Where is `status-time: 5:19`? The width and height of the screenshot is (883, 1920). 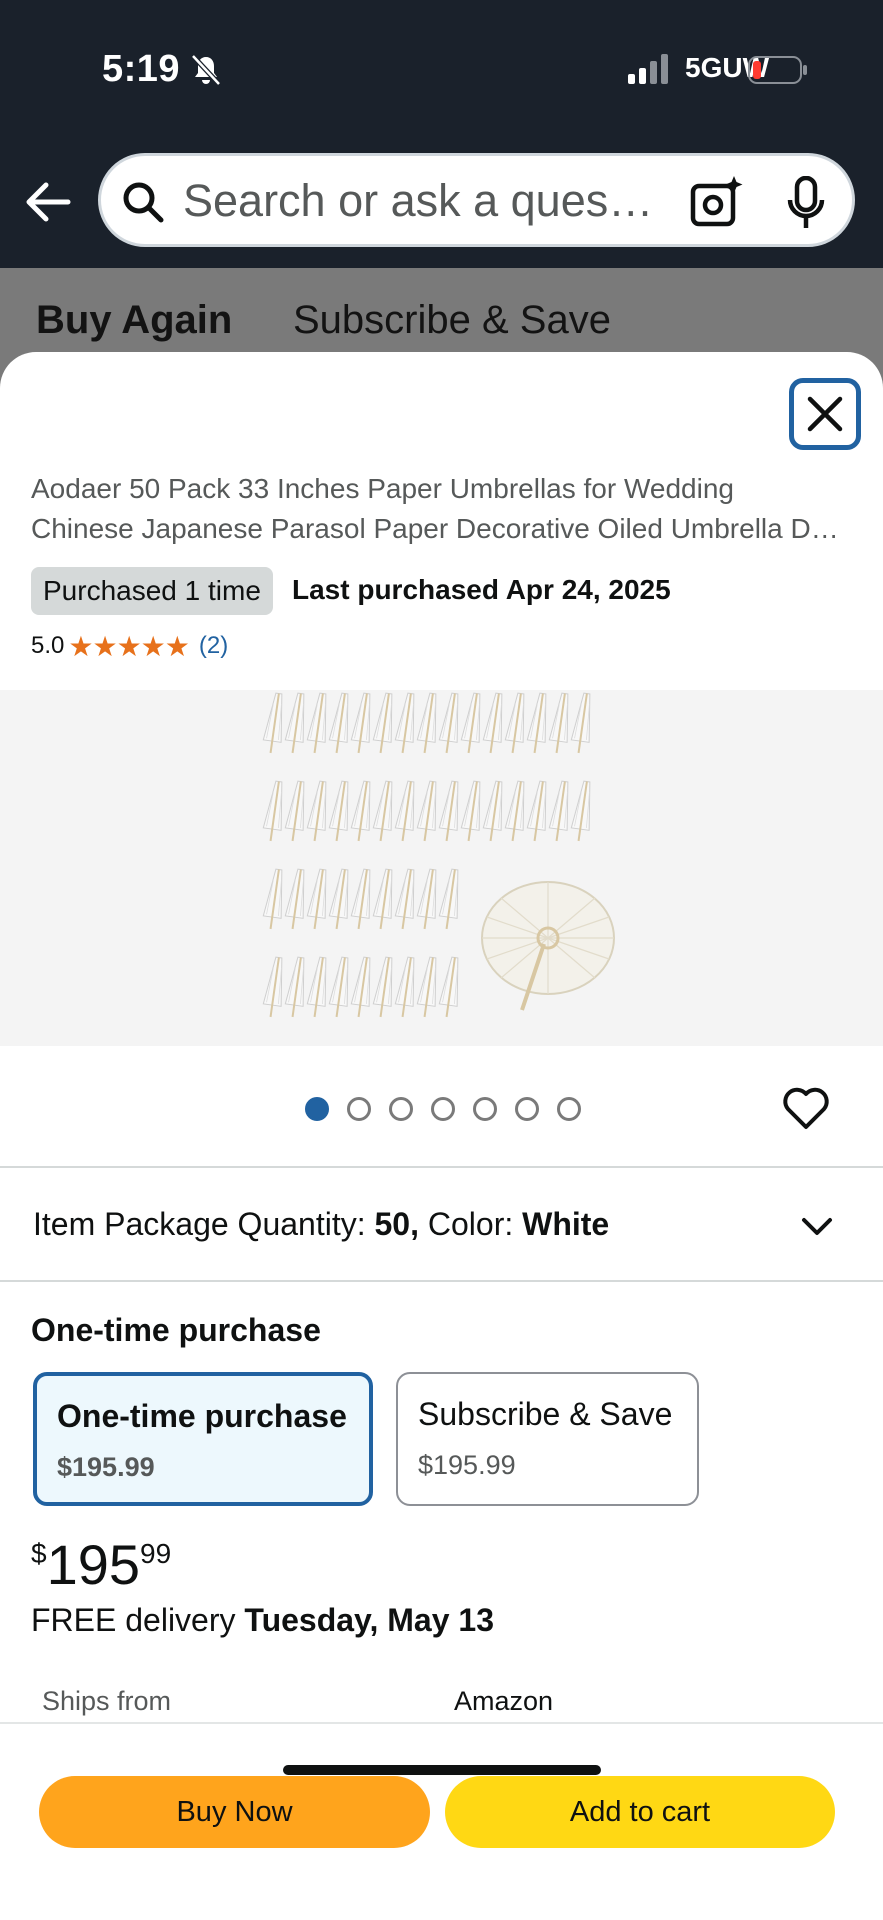
status-time: 5:19 is located at coordinates (141, 69).